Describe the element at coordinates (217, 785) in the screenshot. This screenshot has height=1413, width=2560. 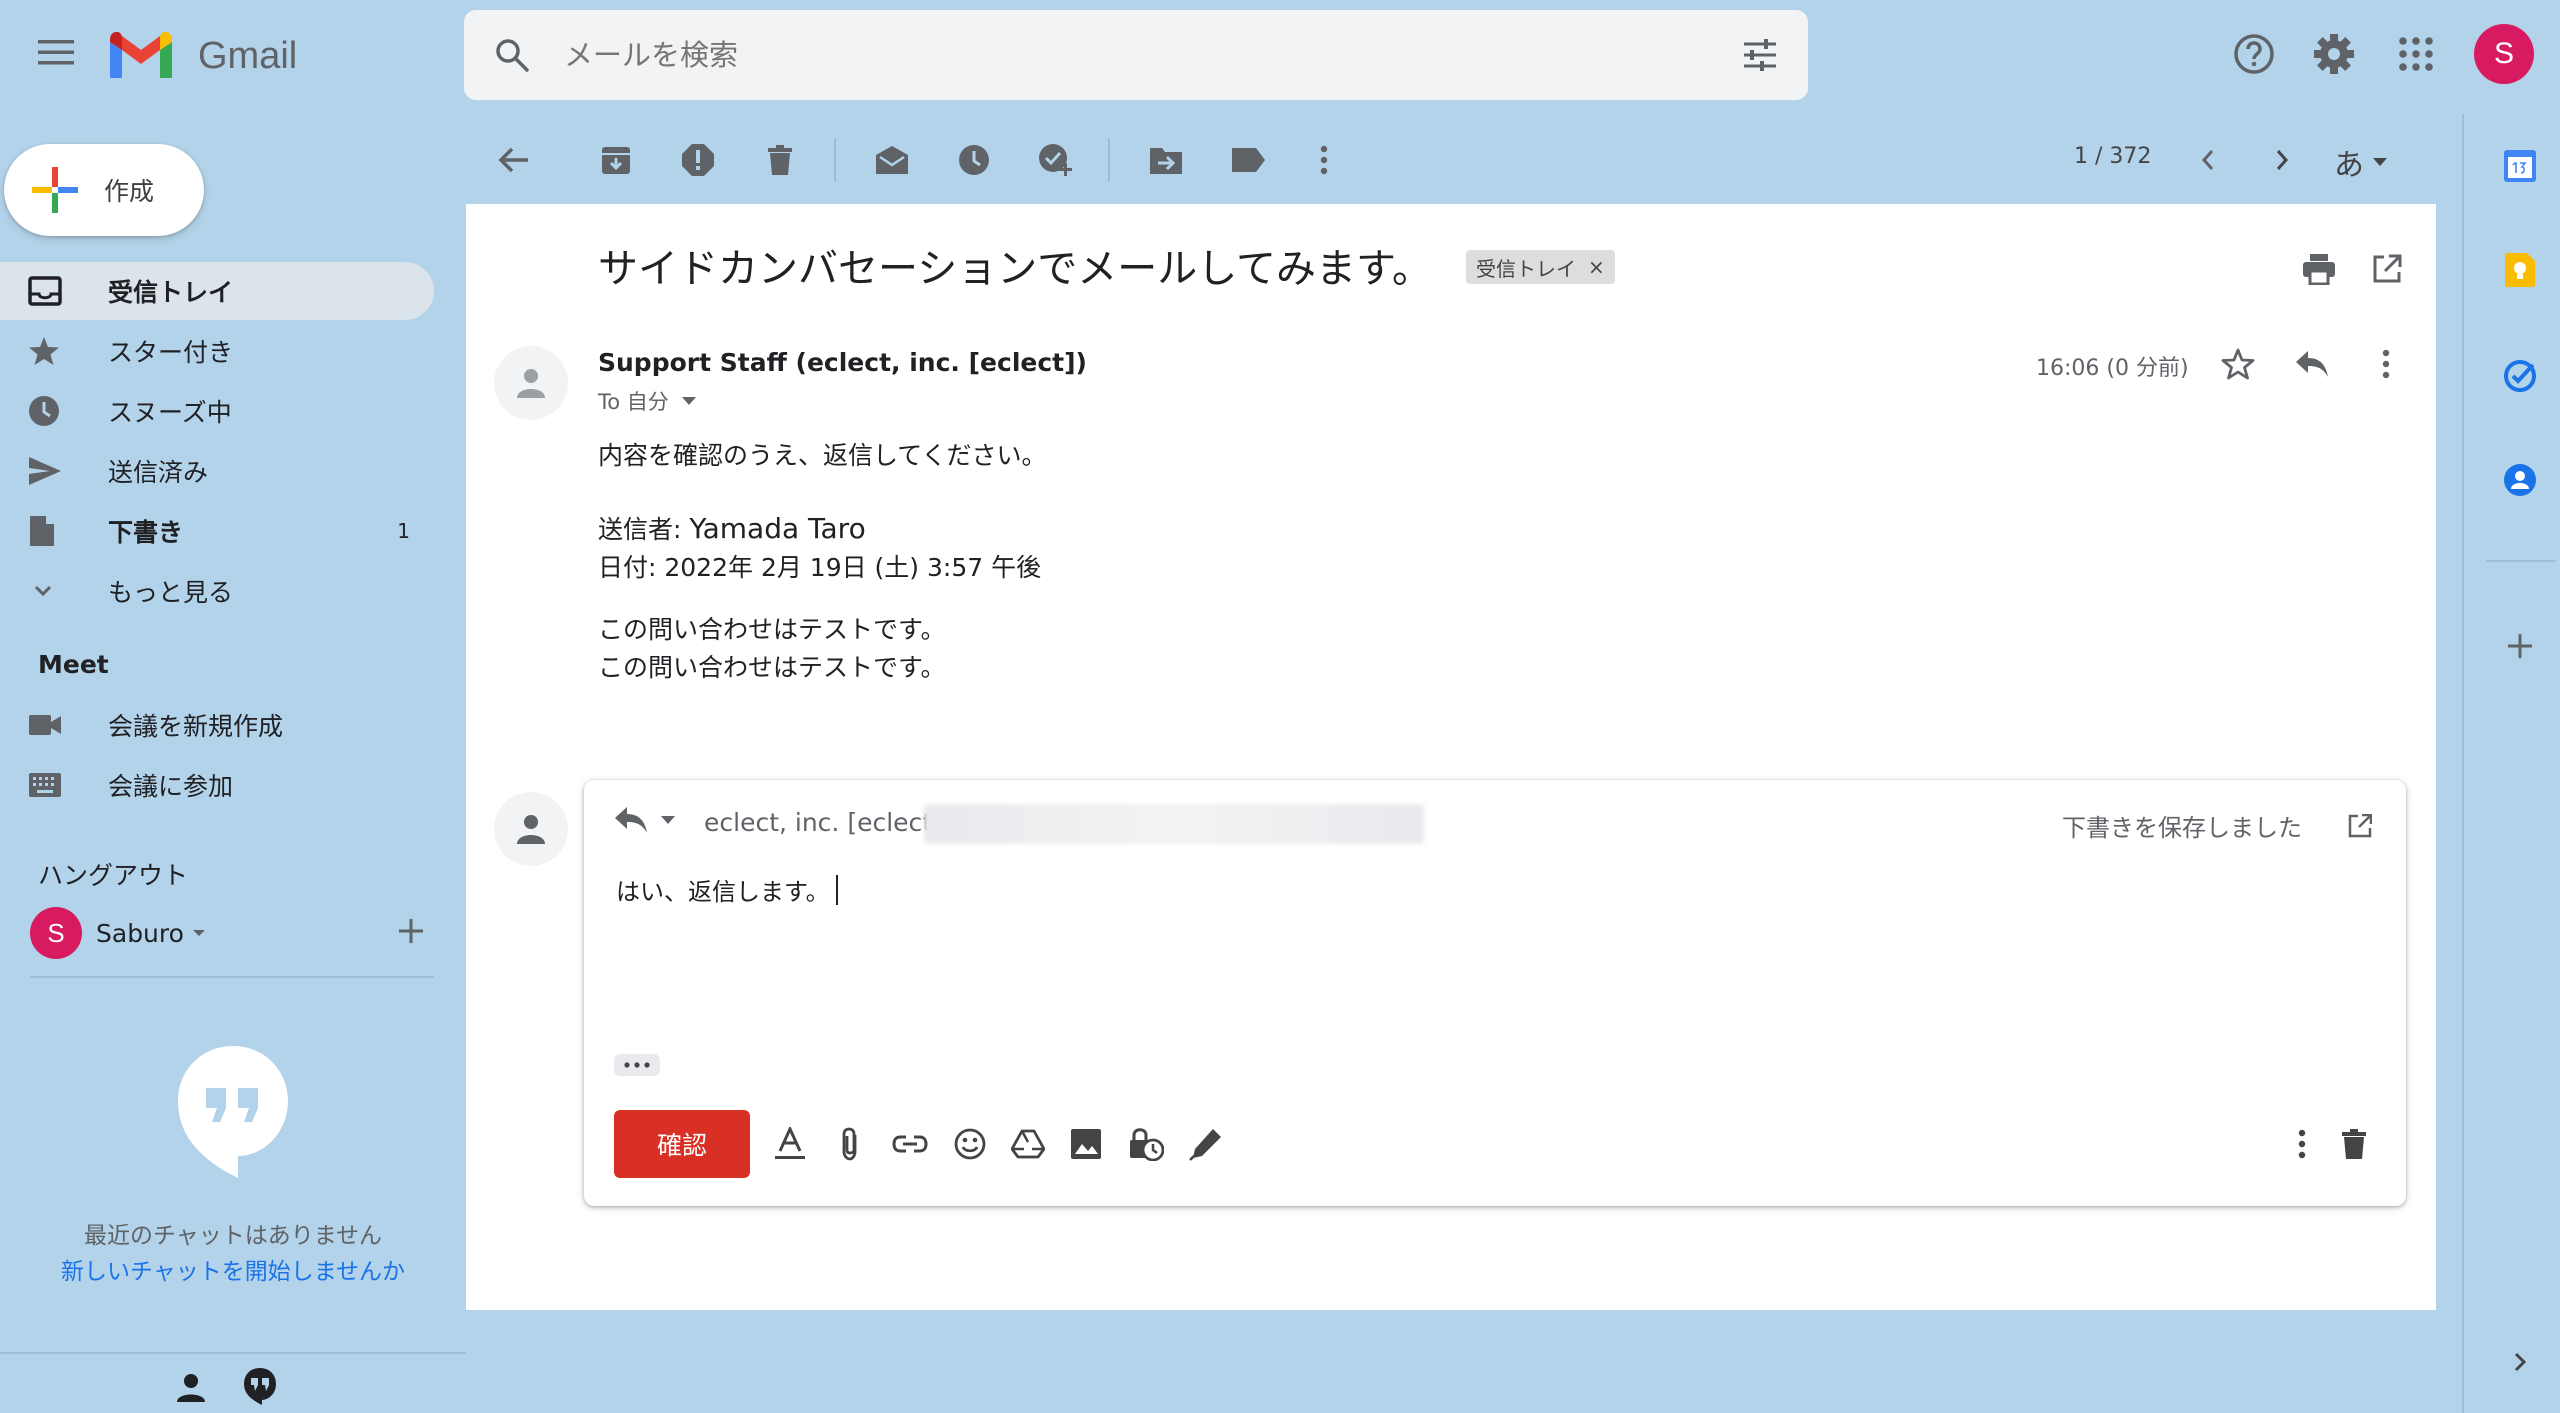
I see `meet-join-meeting: 会議に参加` at that location.